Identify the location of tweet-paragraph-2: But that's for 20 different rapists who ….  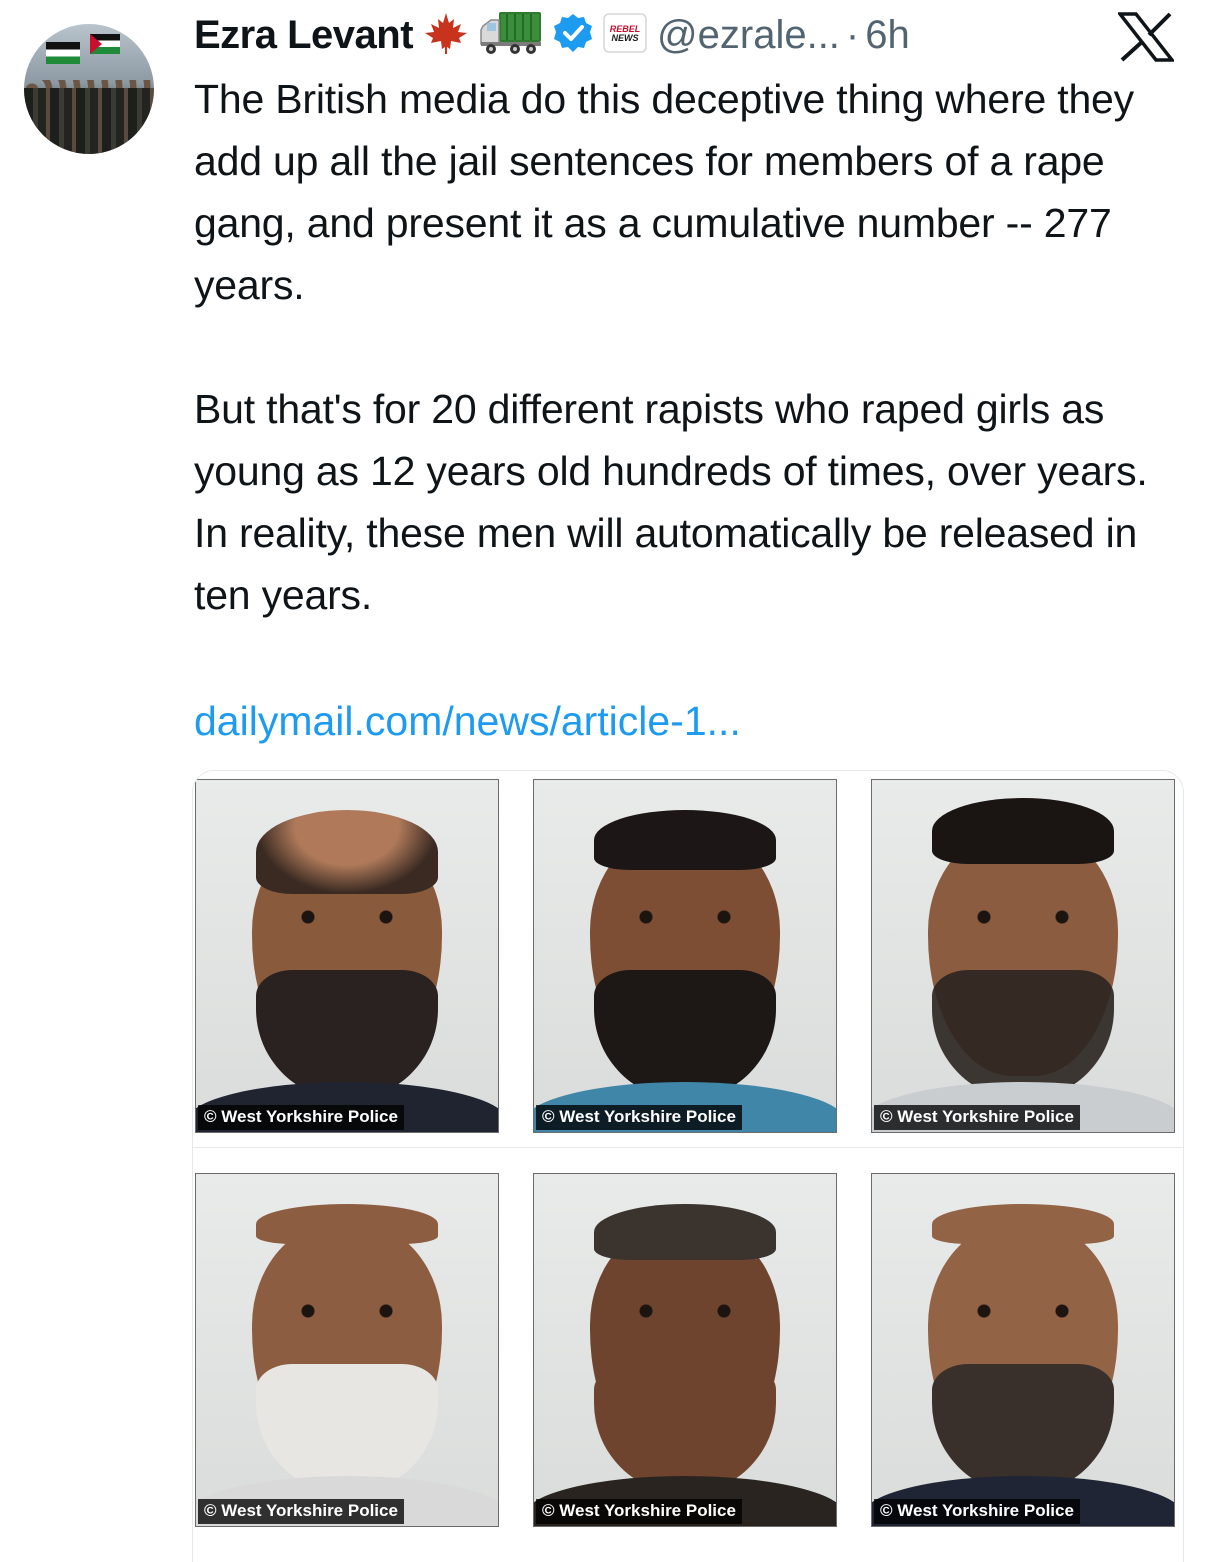
(671, 502).